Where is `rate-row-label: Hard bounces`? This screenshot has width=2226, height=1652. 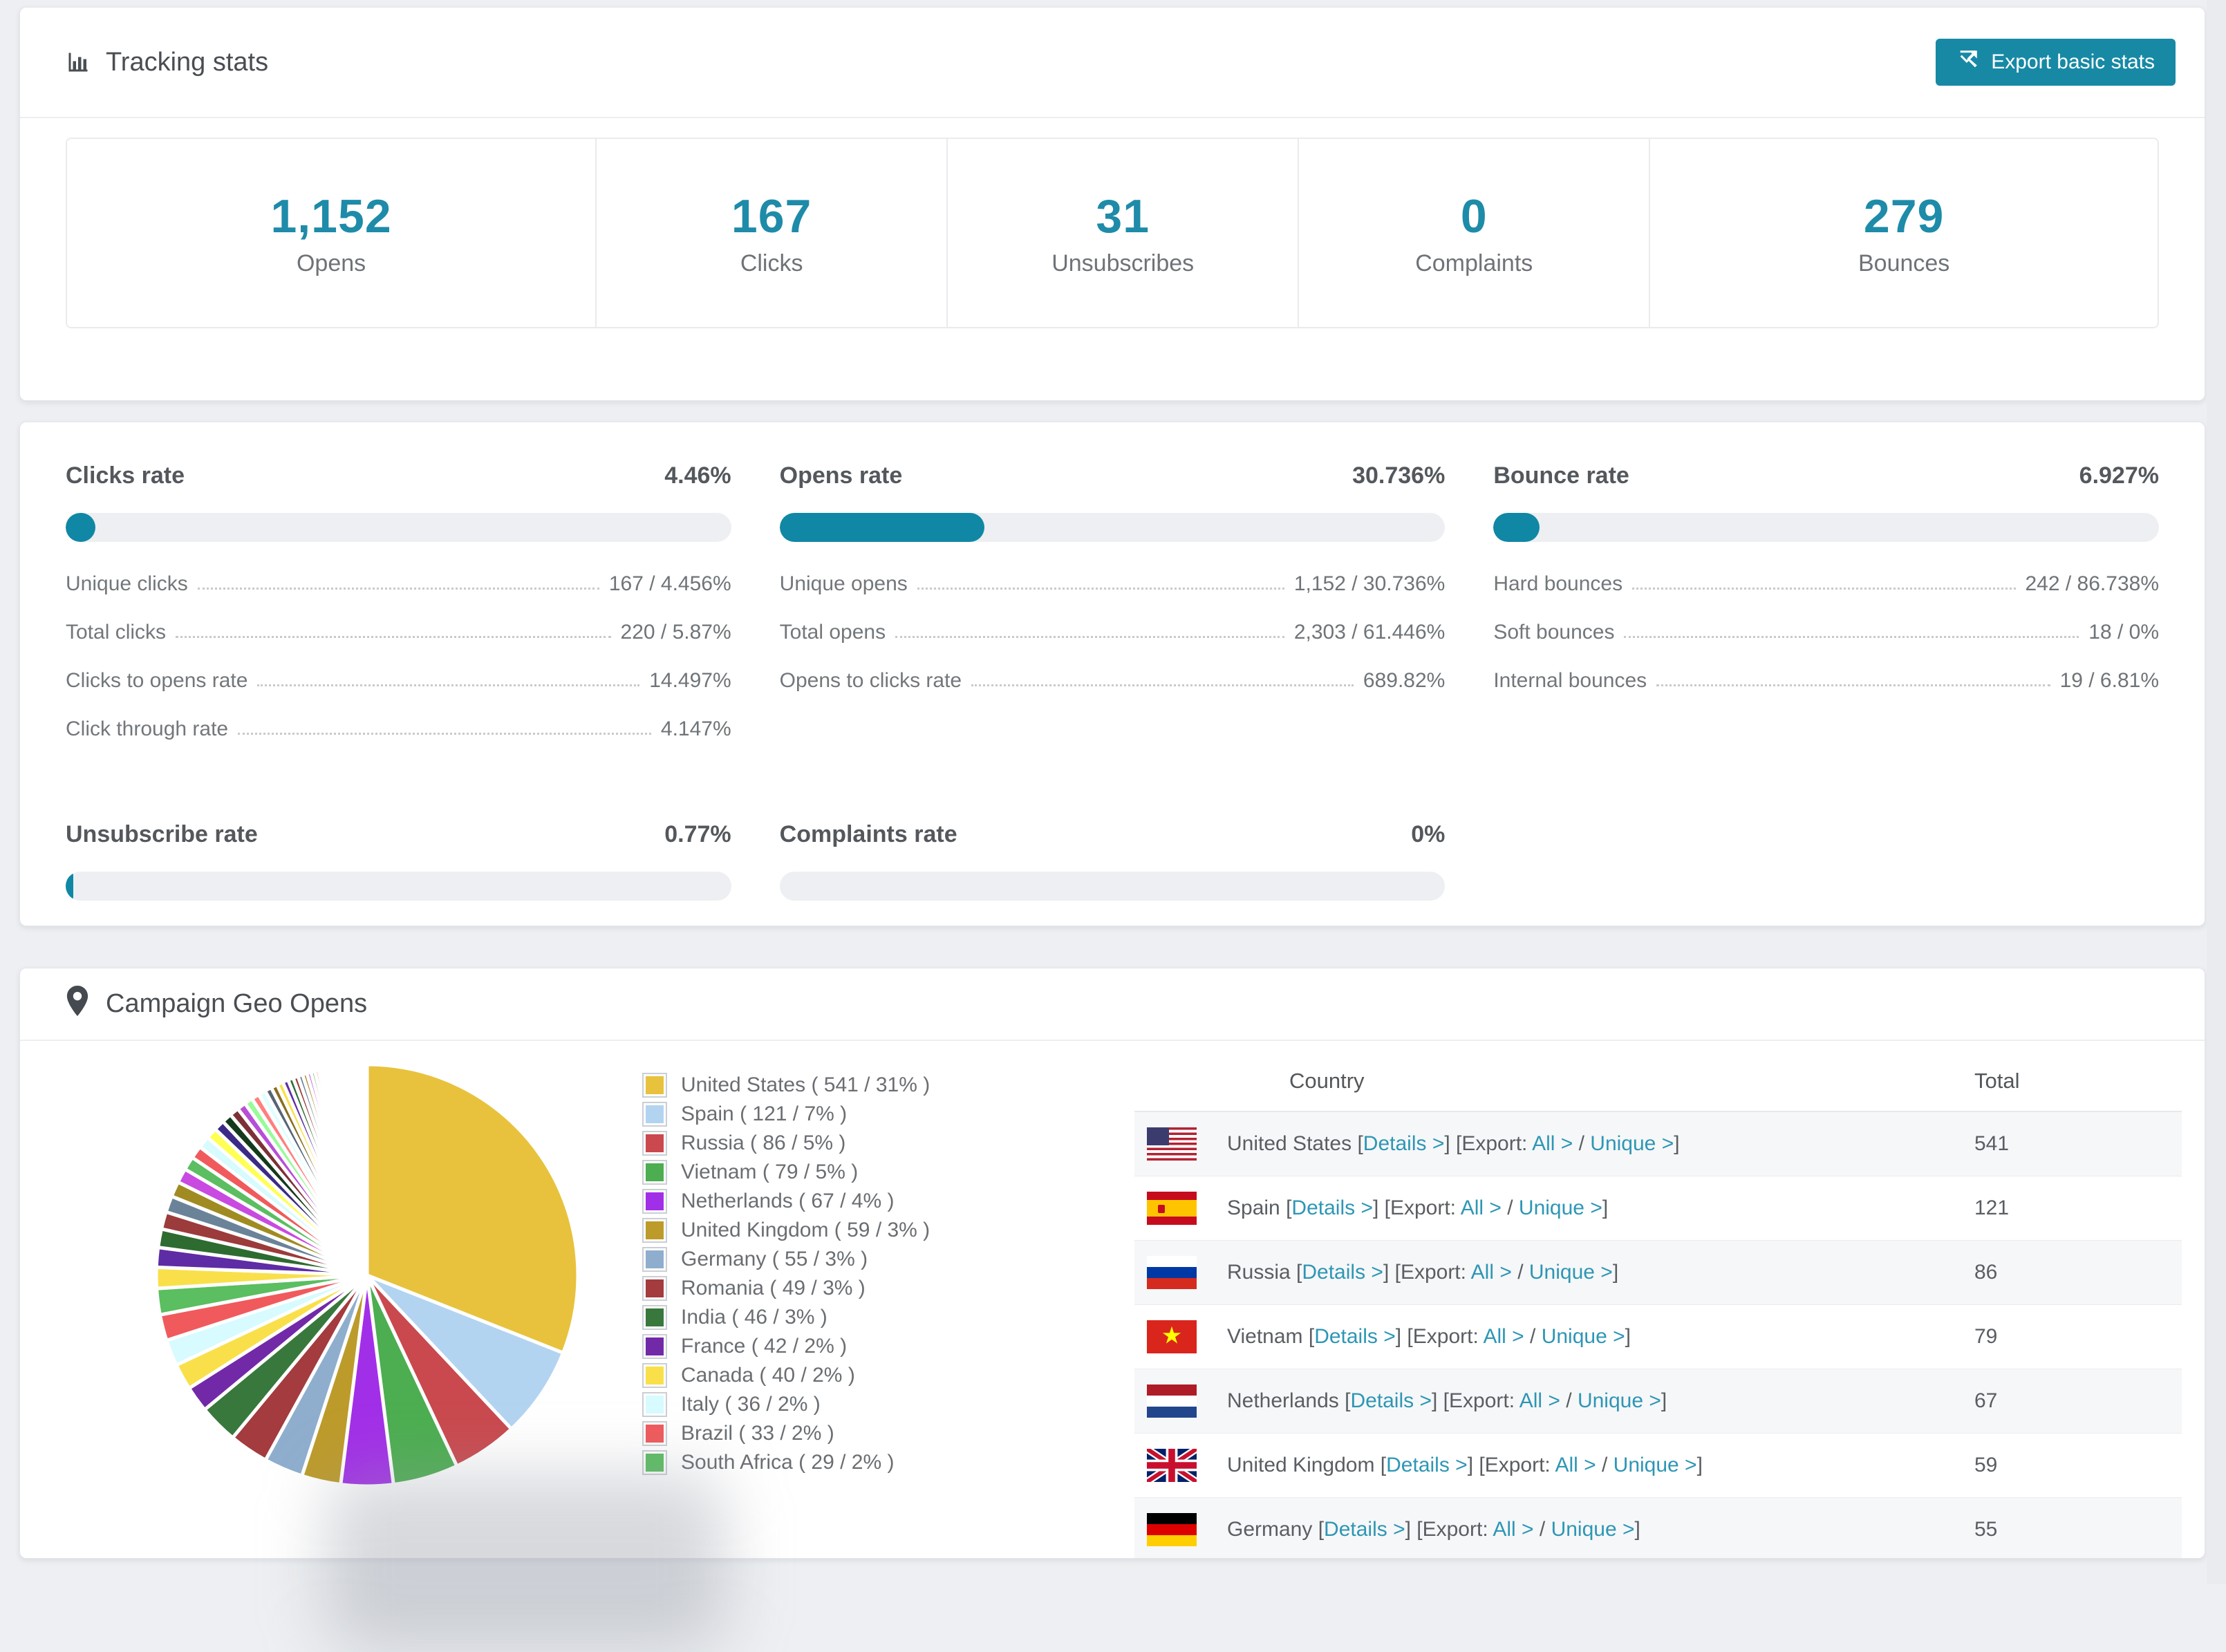
rate-row-label: Hard bounces is located at coordinates (1558, 584).